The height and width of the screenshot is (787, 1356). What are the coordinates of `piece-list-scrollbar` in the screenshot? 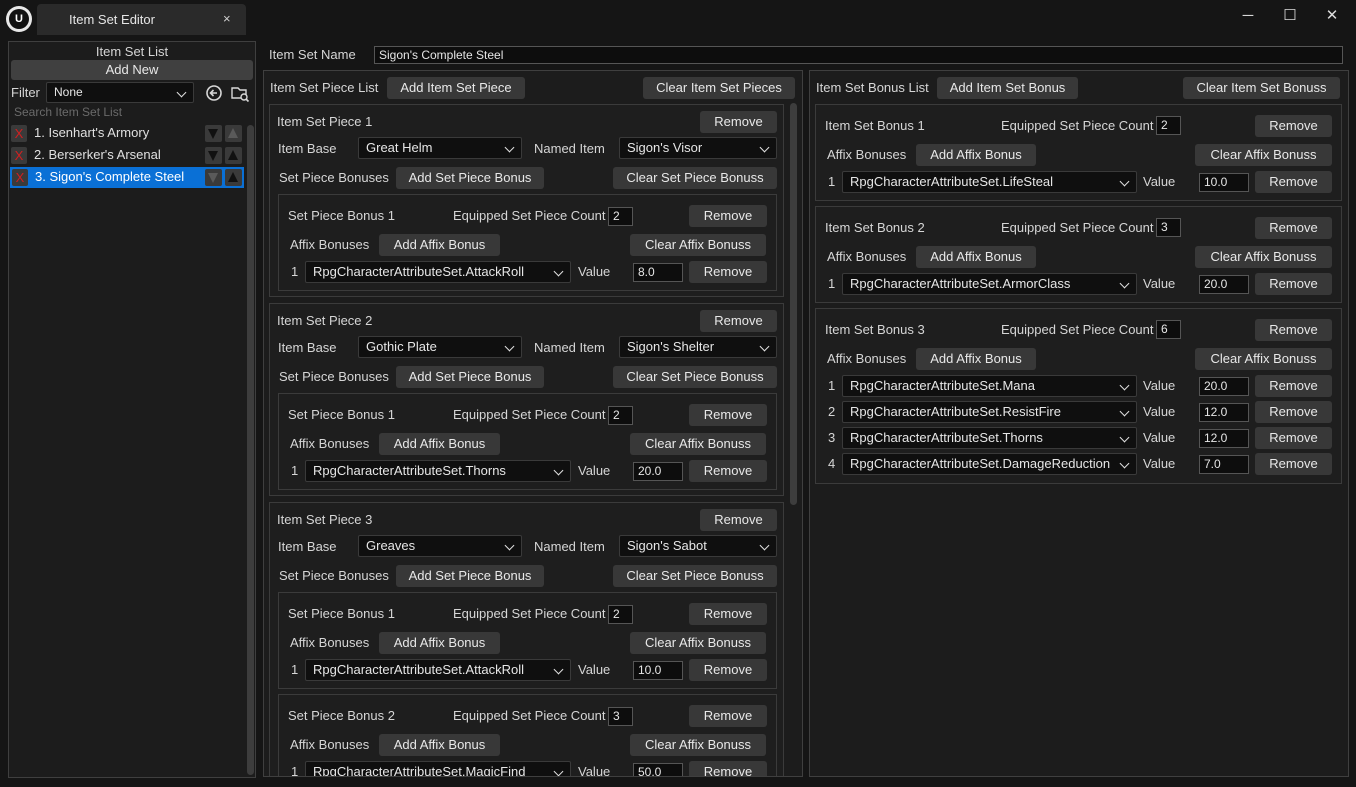 It's located at (793, 304).